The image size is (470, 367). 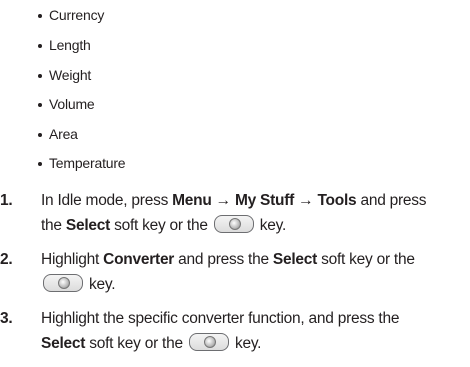 I want to click on list-item-label: Temperature, so click(x=87, y=163).